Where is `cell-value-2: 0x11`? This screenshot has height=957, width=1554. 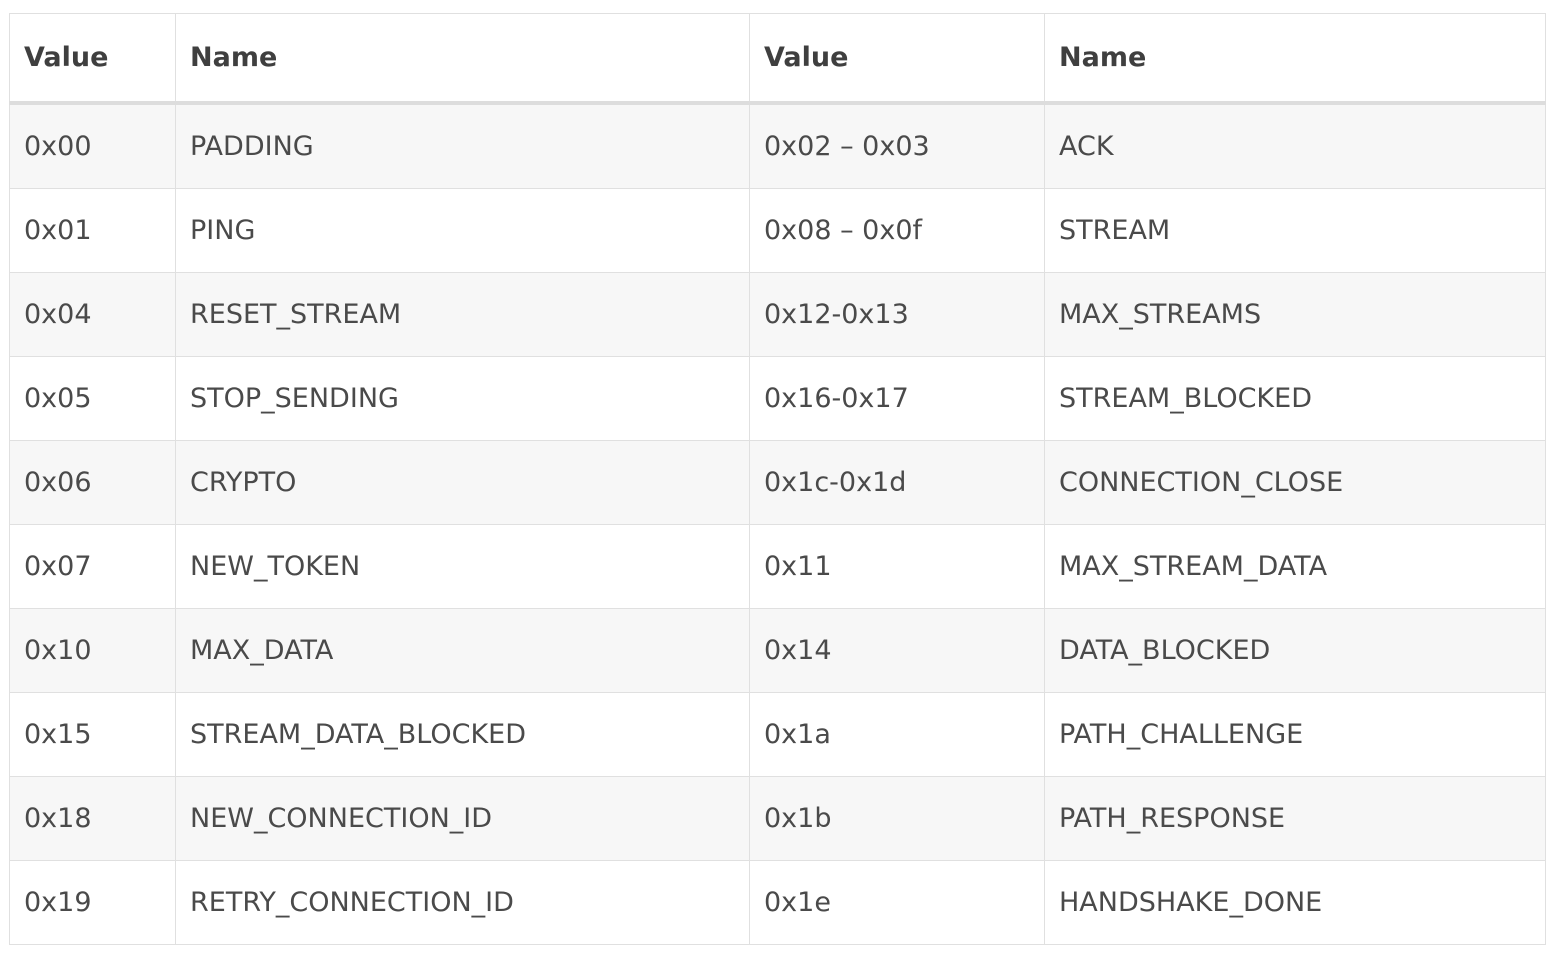
cell-value-2: 0x11 is located at coordinates (897, 566).